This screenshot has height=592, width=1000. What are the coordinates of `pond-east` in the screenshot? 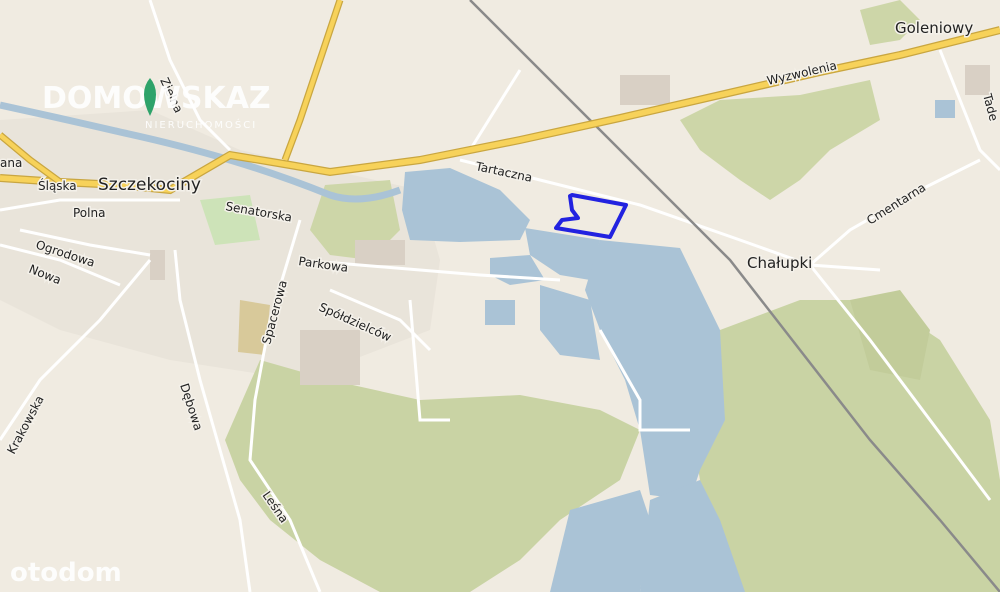 It's located at (945, 109).